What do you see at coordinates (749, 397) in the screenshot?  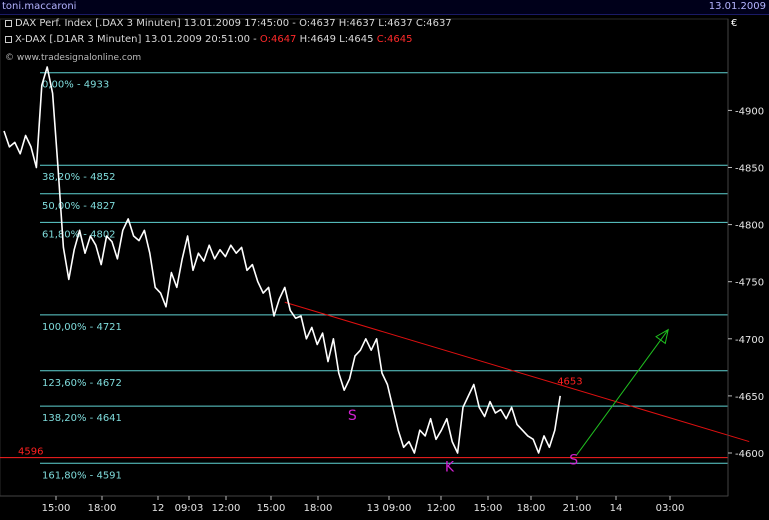 I see `y-tick-label: -4650` at bounding box center [749, 397].